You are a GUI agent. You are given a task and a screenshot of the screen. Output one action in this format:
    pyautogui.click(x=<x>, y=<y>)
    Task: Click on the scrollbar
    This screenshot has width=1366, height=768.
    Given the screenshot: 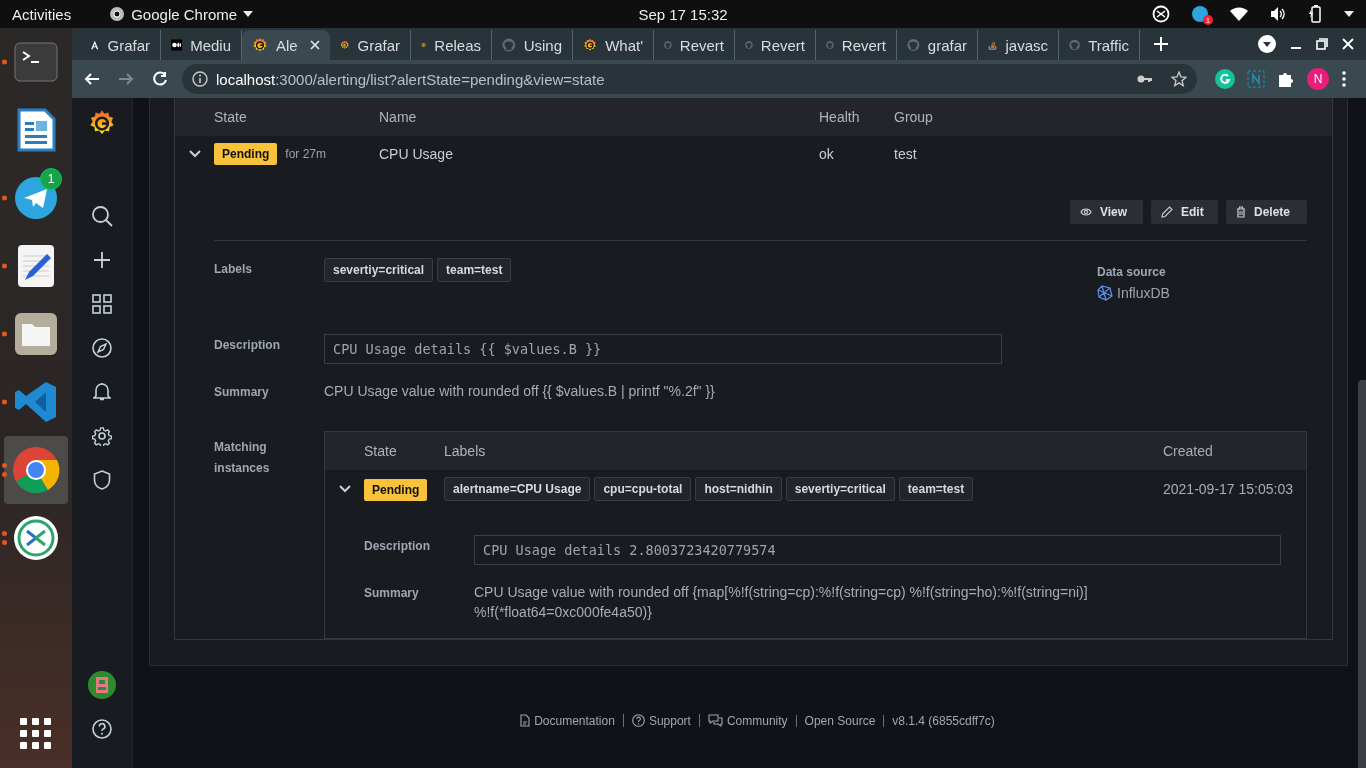 What is the action you would take?
    pyautogui.click(x=1362, y=574)
    